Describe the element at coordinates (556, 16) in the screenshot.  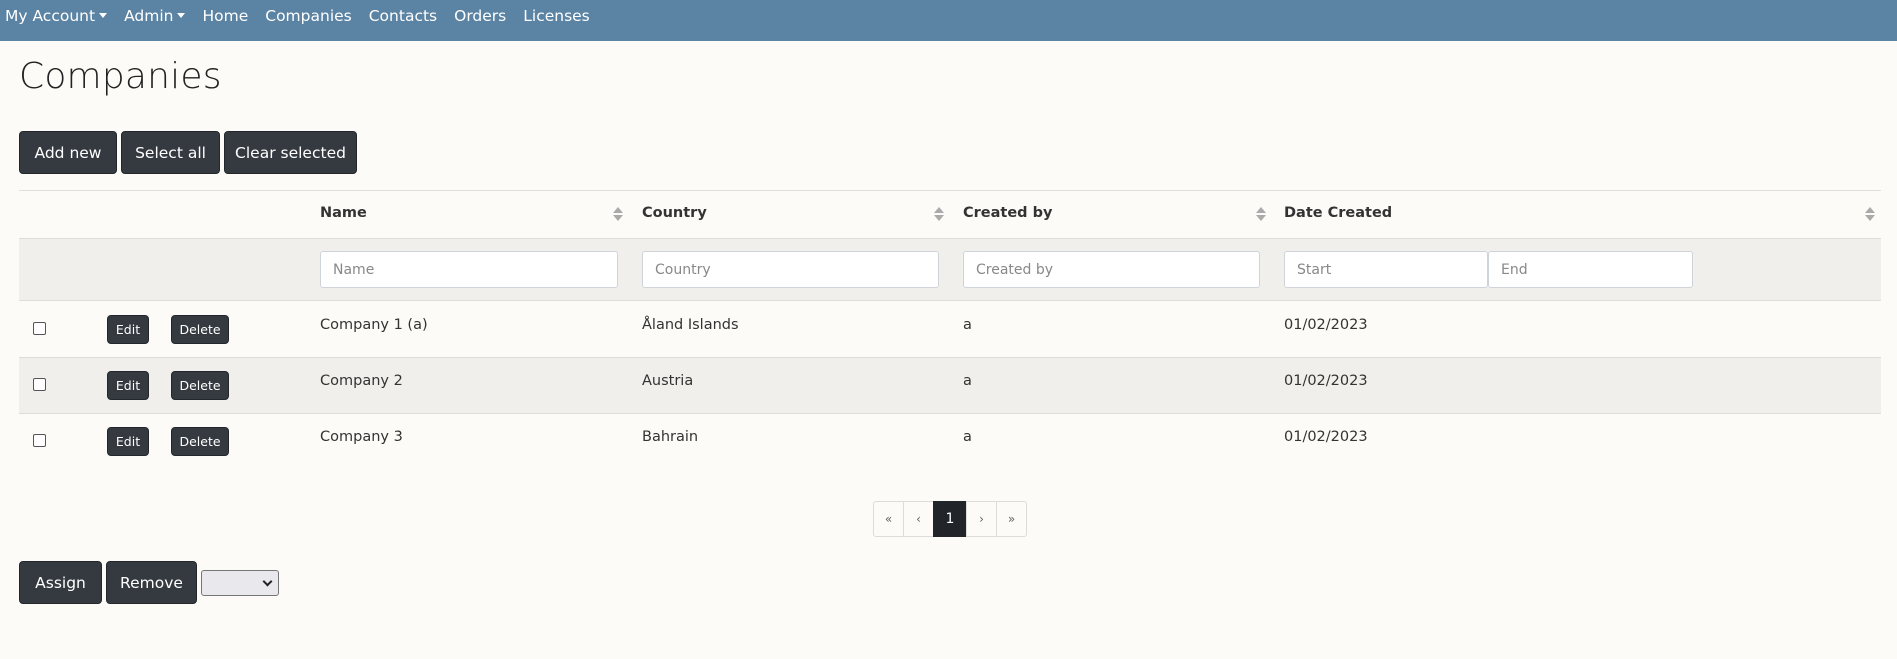
I see `nav-licenses: Licenses` at that location.